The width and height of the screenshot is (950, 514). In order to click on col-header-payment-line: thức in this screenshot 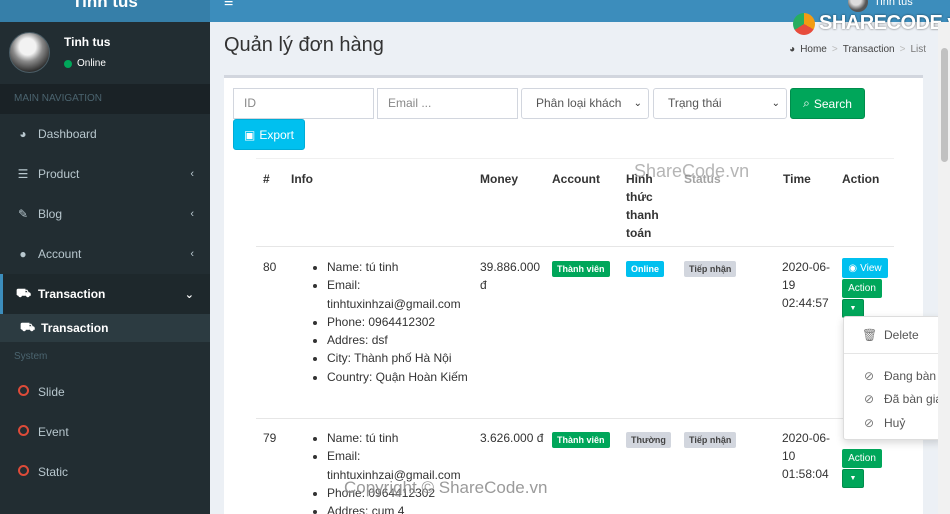, I will do `click(639, 197)`.